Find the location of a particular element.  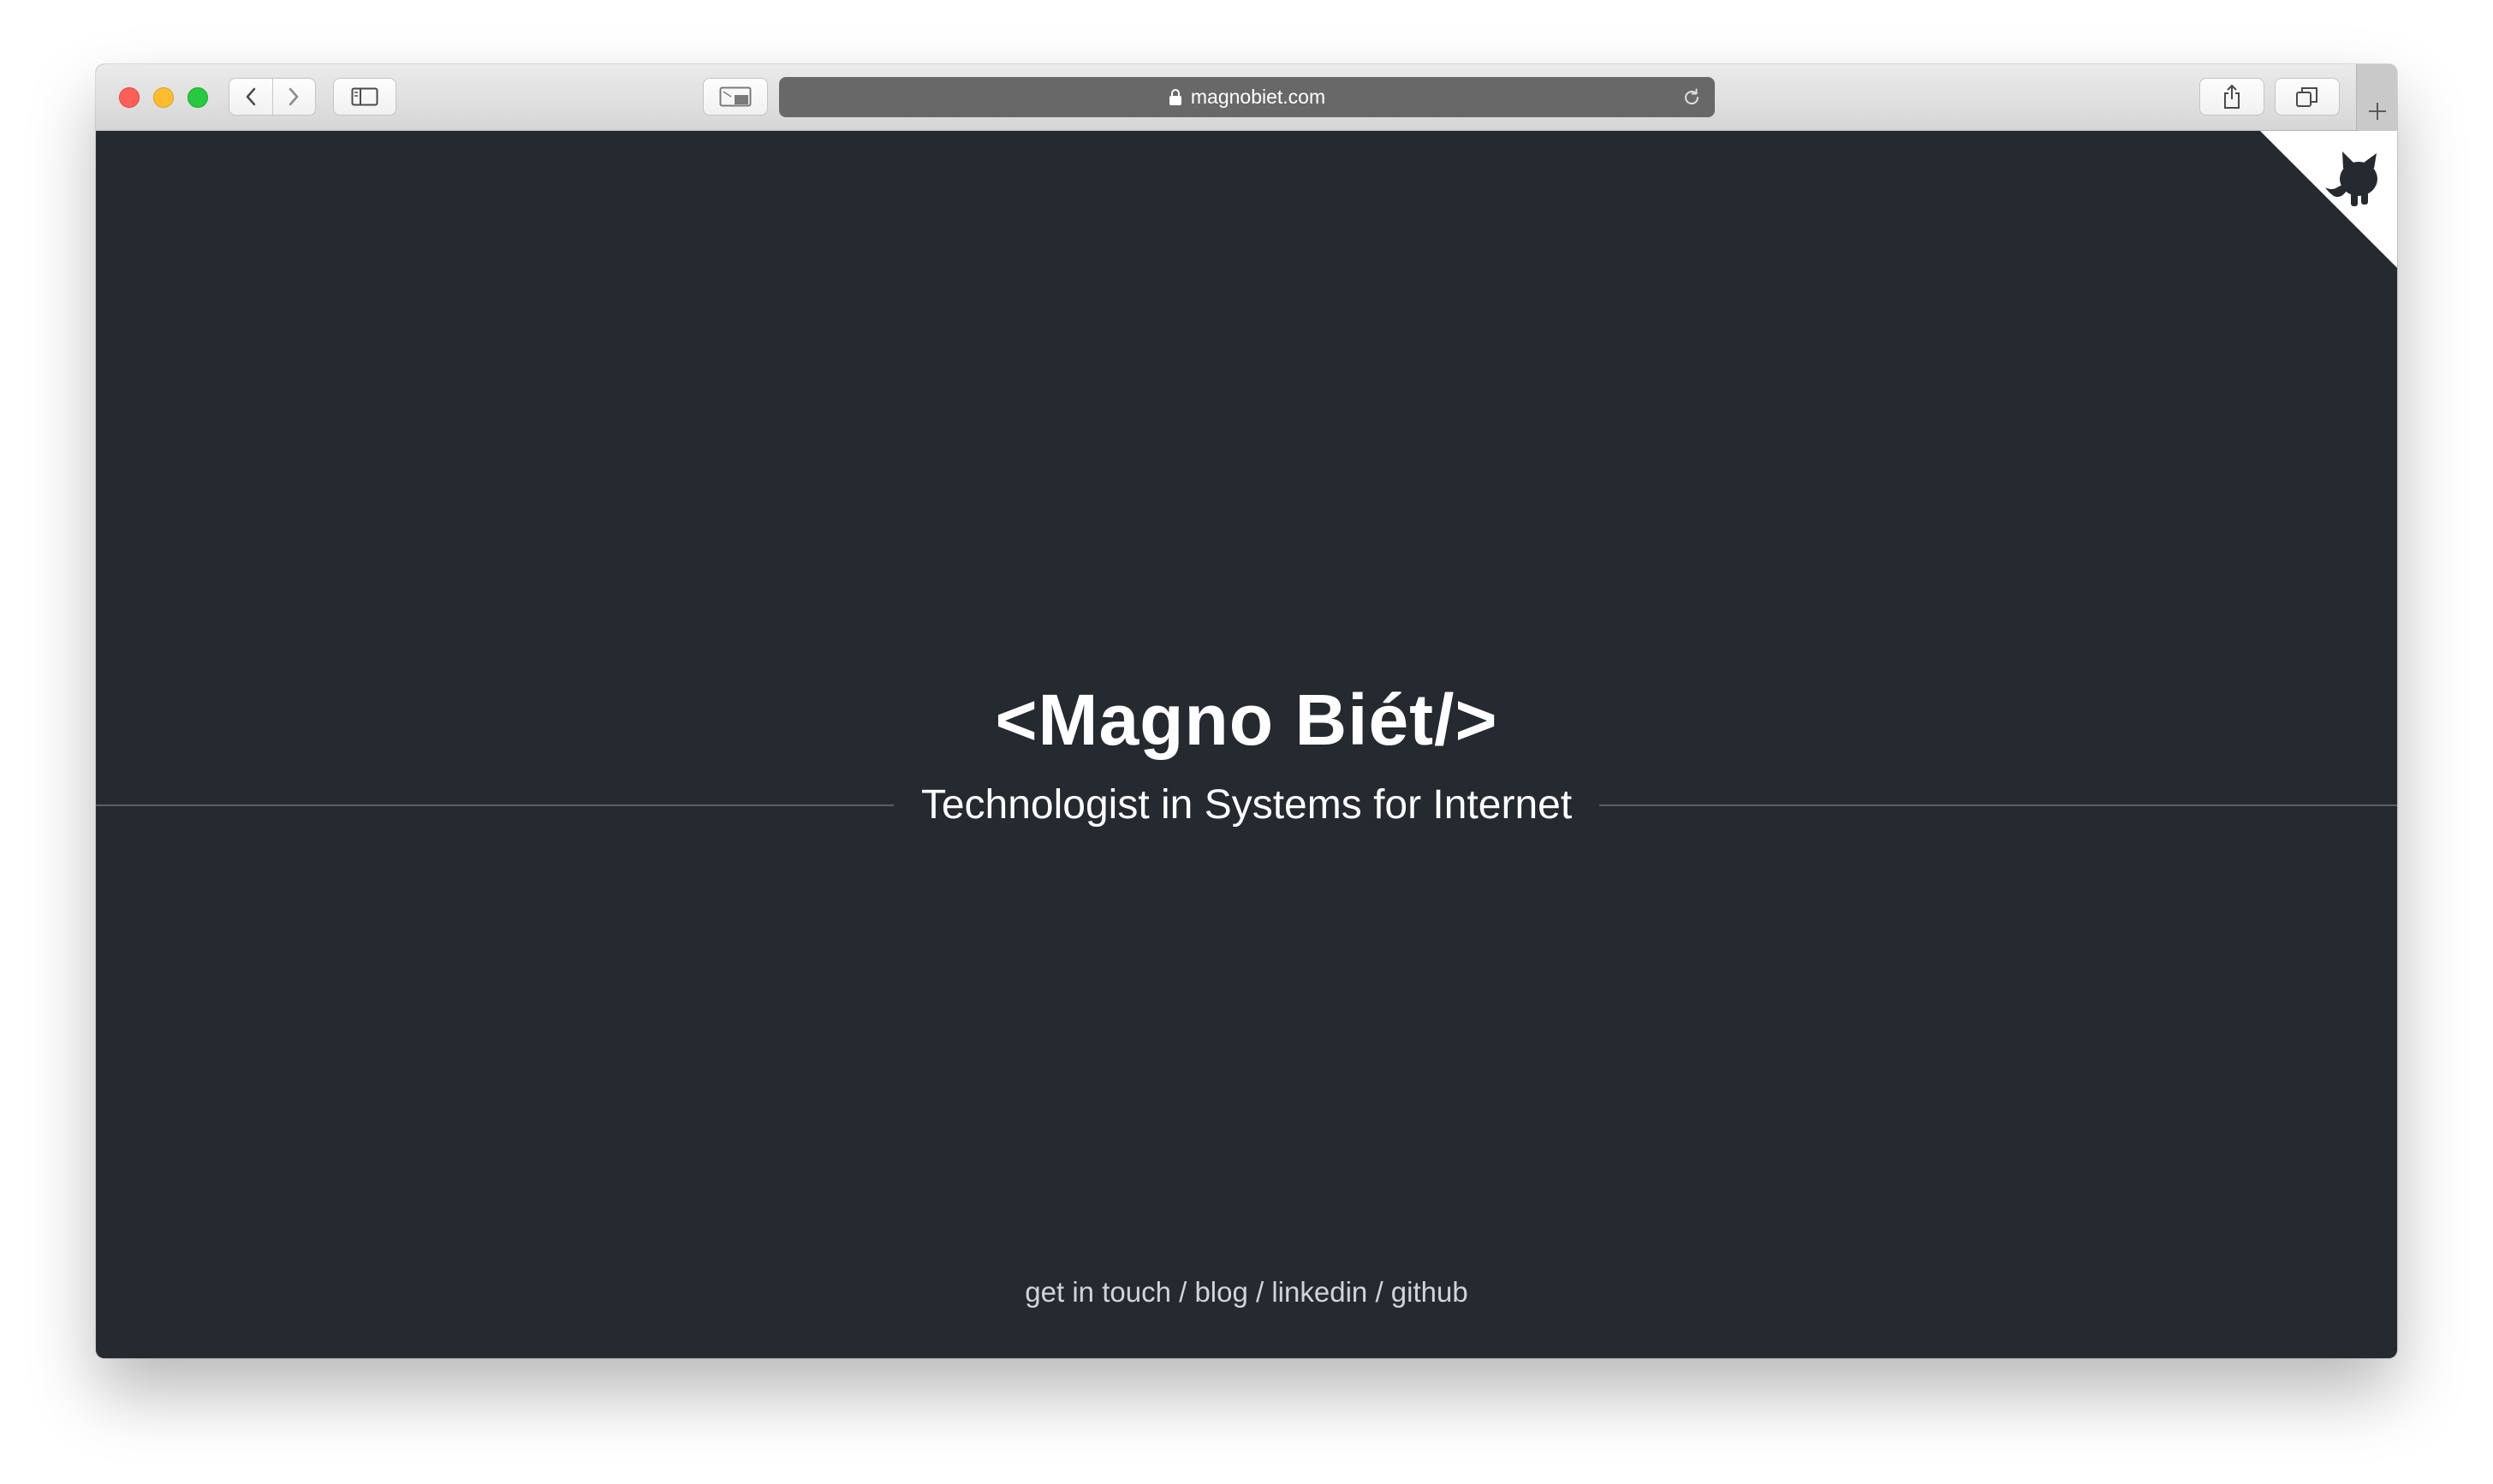

forward-button is located at coordinates (293, 97).